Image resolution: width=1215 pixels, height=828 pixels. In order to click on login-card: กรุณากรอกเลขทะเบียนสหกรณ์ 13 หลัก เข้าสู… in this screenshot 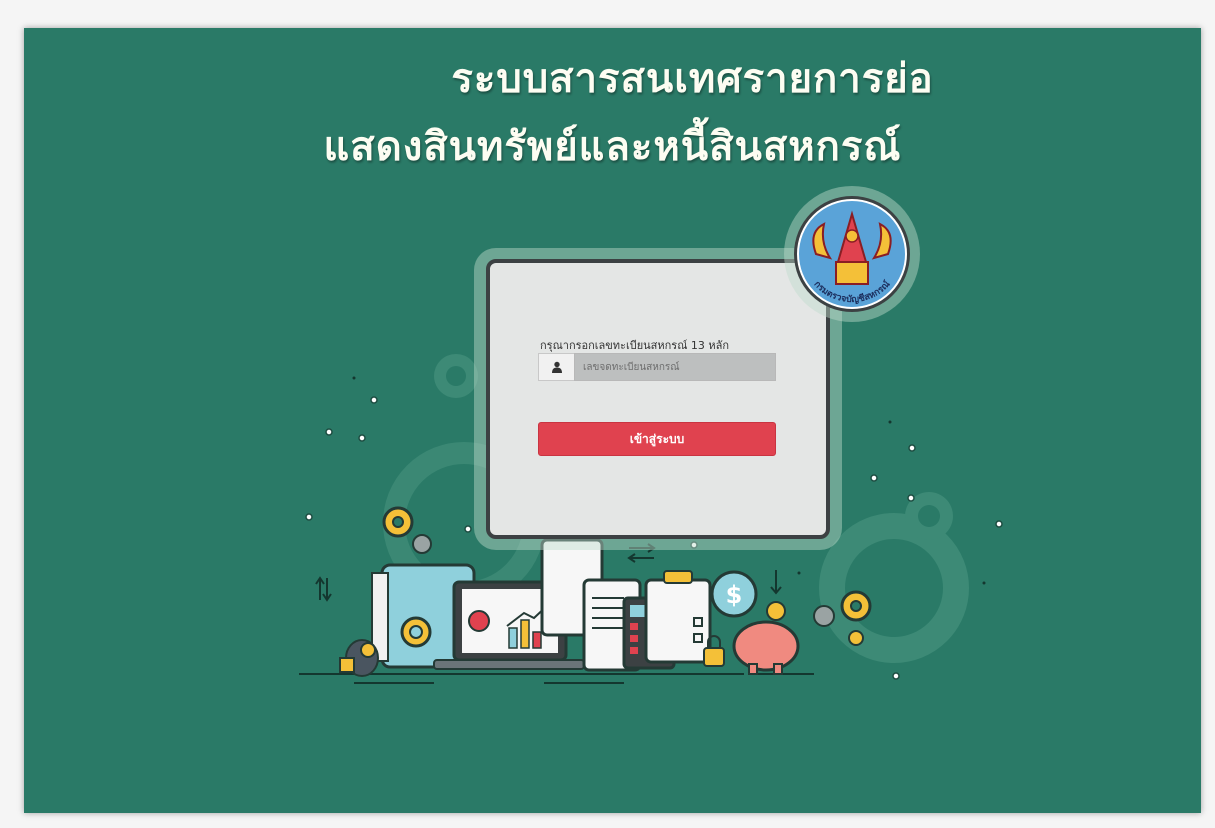, I will do `click(658, 399)`.